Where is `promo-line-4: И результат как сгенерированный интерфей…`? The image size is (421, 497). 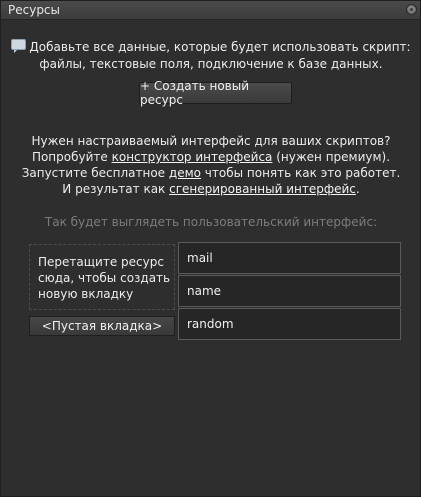
promo-line-4: И результат как сгенерированный интерфей… is located at coordinates (211, 189).